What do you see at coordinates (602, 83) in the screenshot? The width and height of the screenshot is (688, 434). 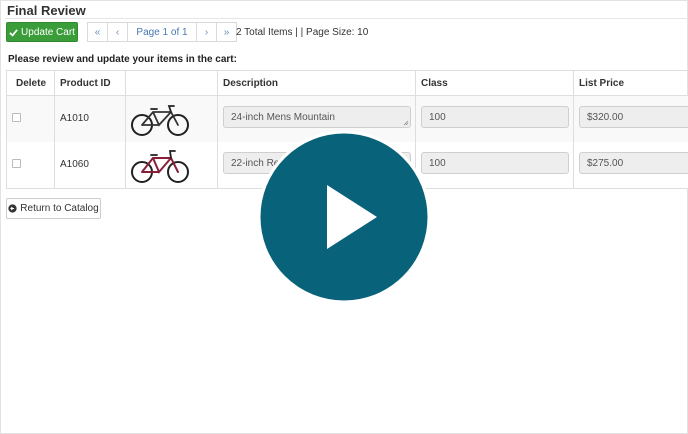 I see `header-list-price: List Price` at bounding box center [602, 83].